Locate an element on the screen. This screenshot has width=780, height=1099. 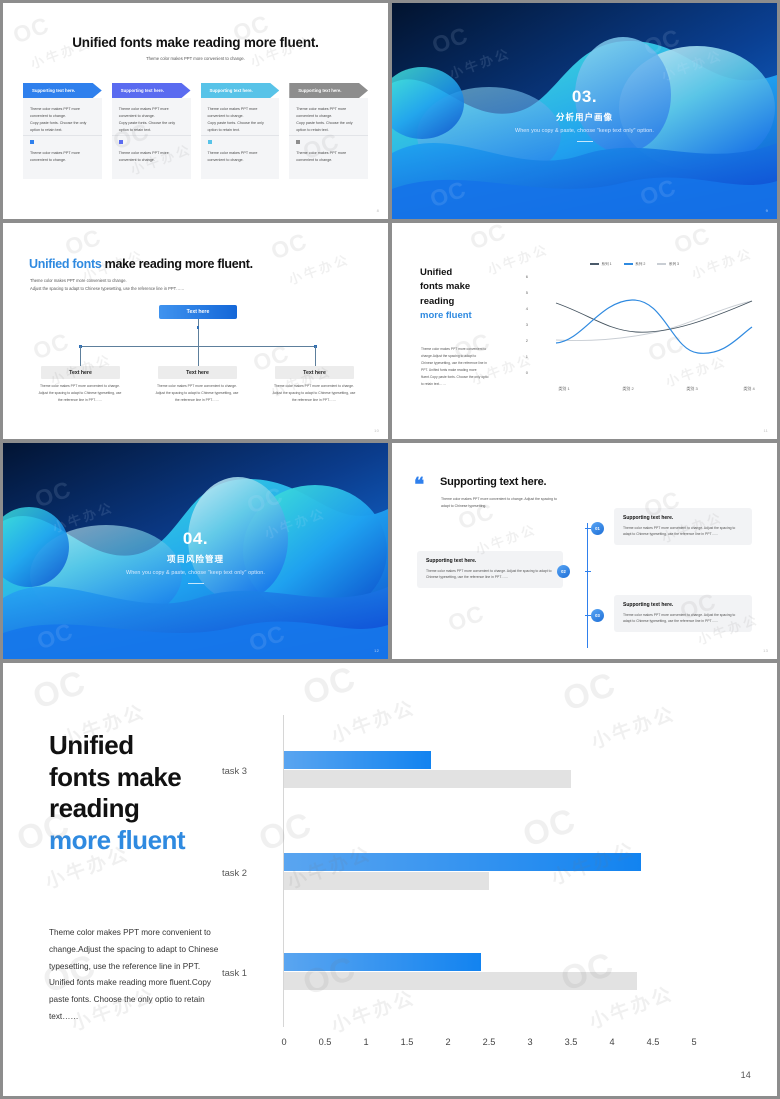
timeline-card-title: Supporting text here. is located at coordinates (648, 518).